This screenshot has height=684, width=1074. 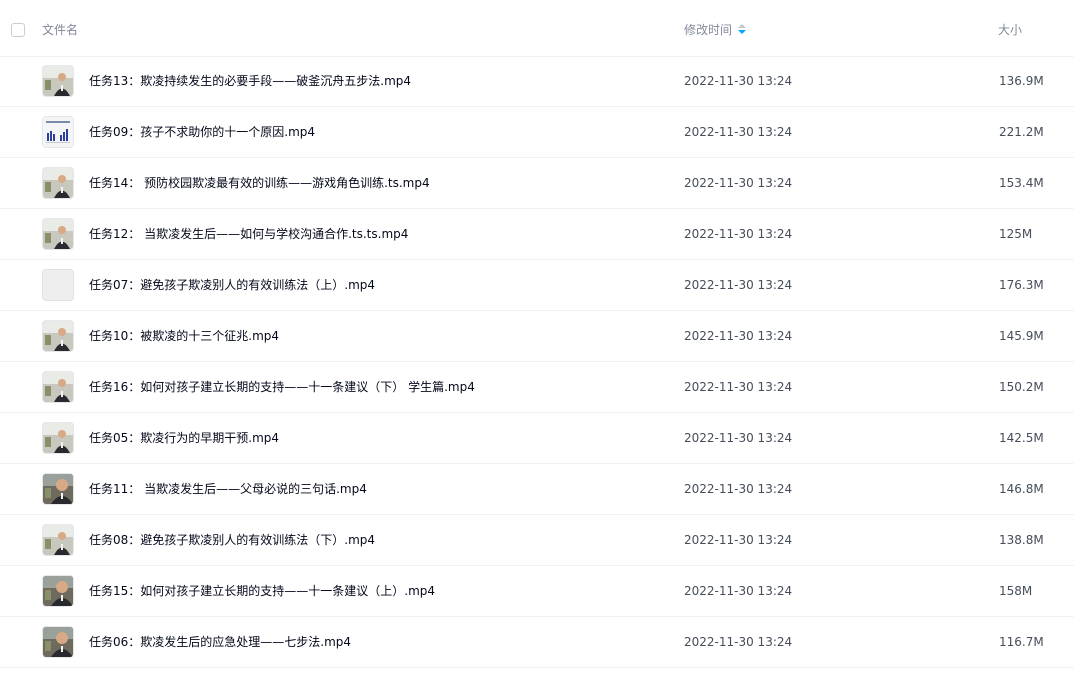 What do you see at coordinates (1021, 183) in the screenshot?
I see `file-size: 153.4M` at bounding box center [1021, 183].